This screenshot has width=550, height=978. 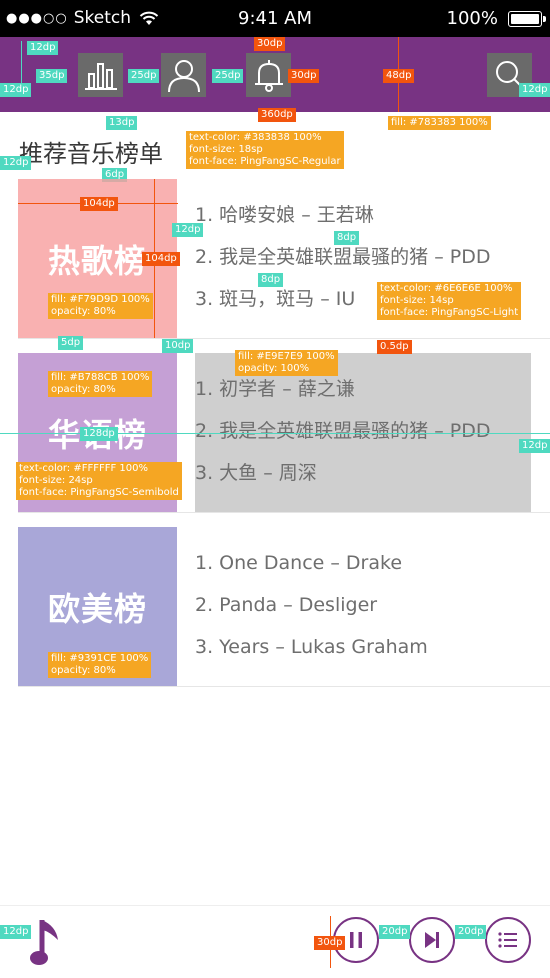 What do you see at coordinates (268, 75) in the screenshot?
I see `bell-icon` at bounding box center [268, 75].